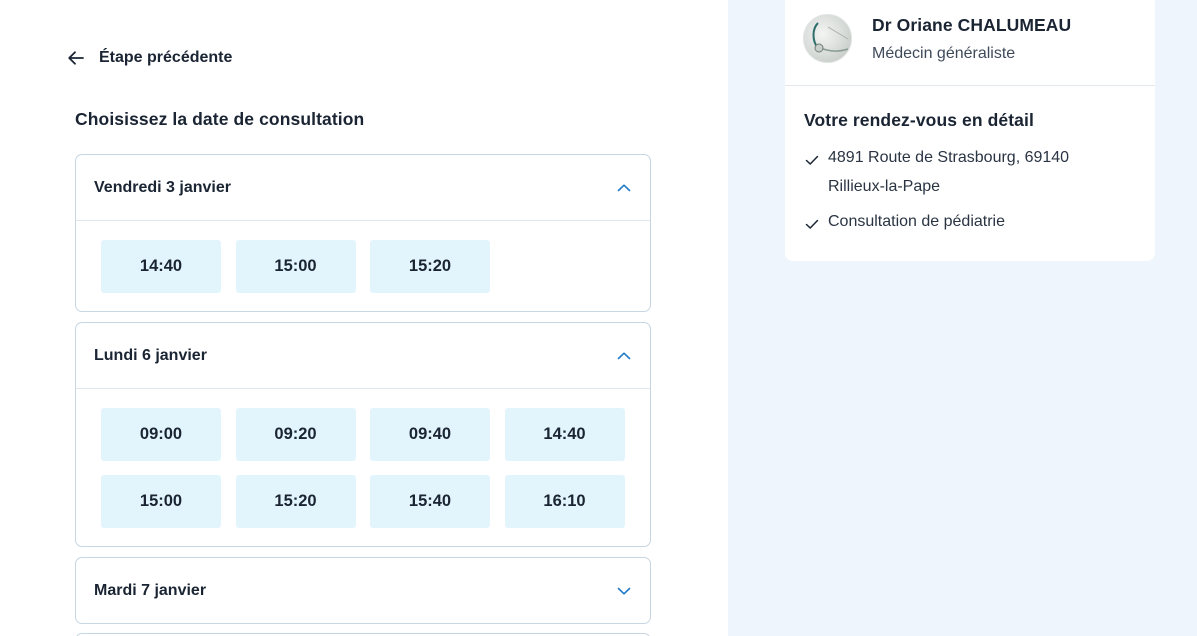  I want to click on detail-consultation: Consultation de pédiatrie, so click(970, 224).